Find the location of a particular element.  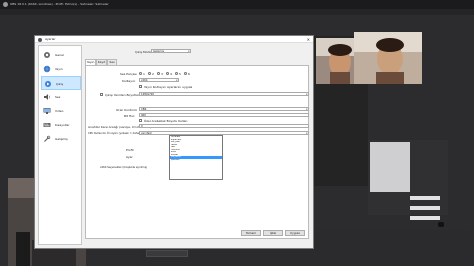

cancel-button: İptal is located at coordinates (273, 233).